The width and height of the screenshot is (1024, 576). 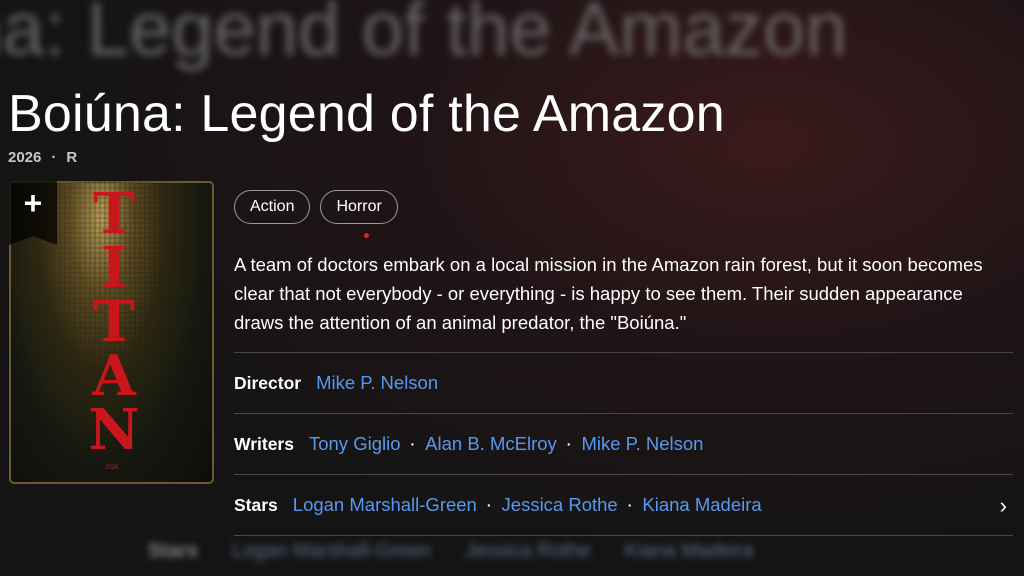 I want to click on ghost-label: Stars, so click(x=173, y=551).